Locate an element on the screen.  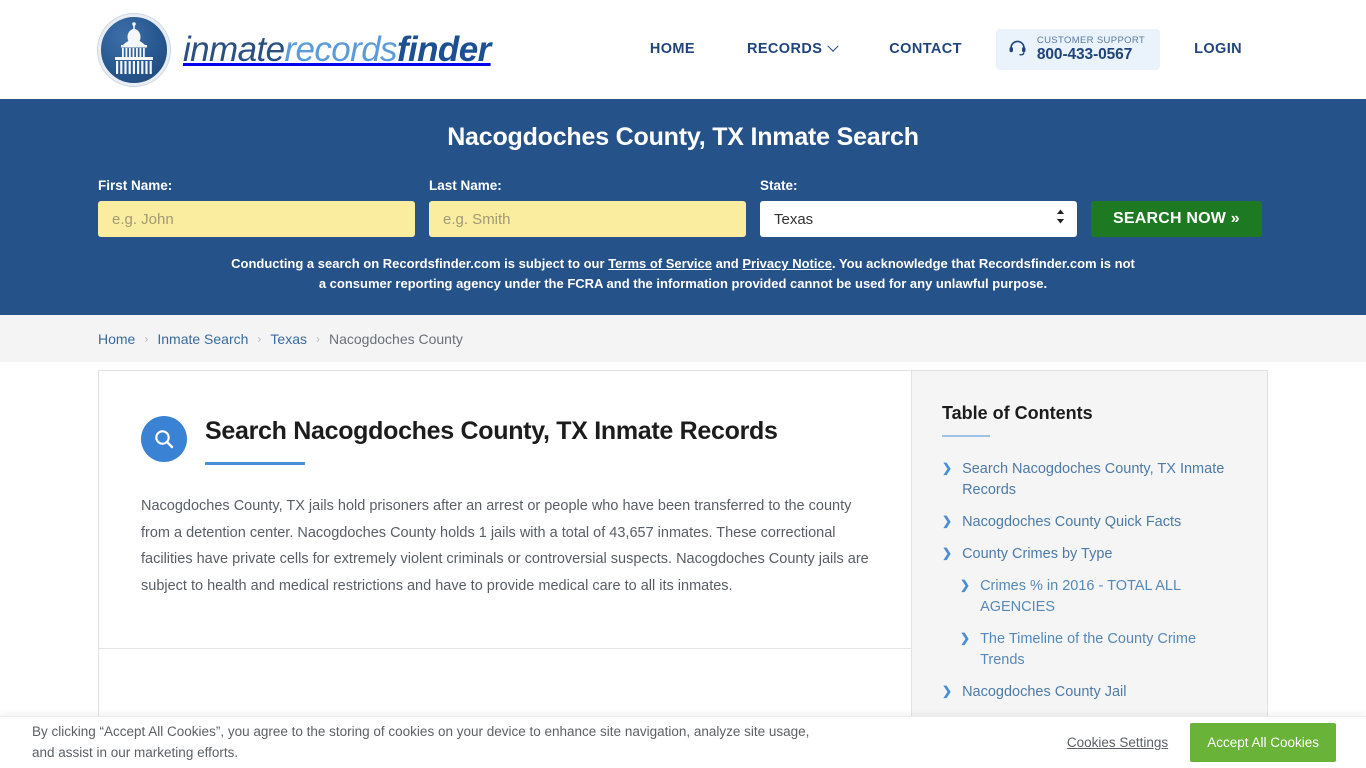
inmate-search-form: First Name: Last Name: State: Texas is located at coordinates (683, 207).